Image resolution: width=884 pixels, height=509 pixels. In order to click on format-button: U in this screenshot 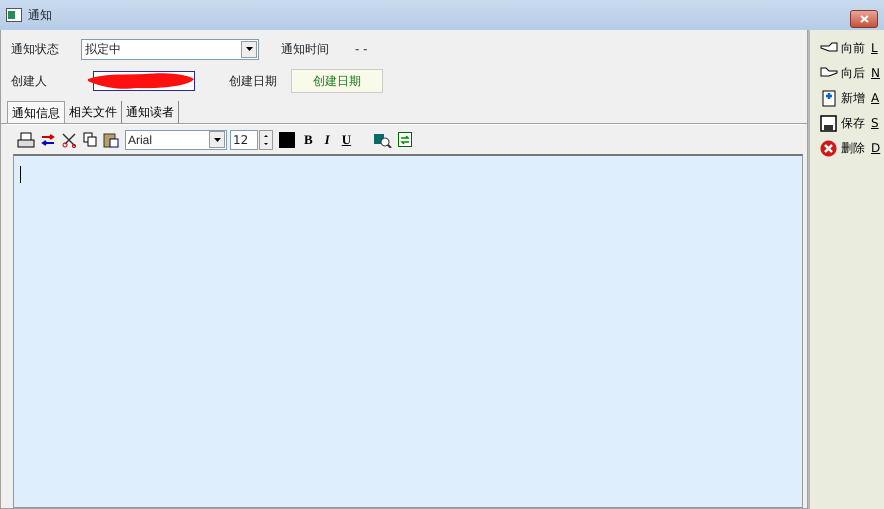, I will do `click(346, 140)`.